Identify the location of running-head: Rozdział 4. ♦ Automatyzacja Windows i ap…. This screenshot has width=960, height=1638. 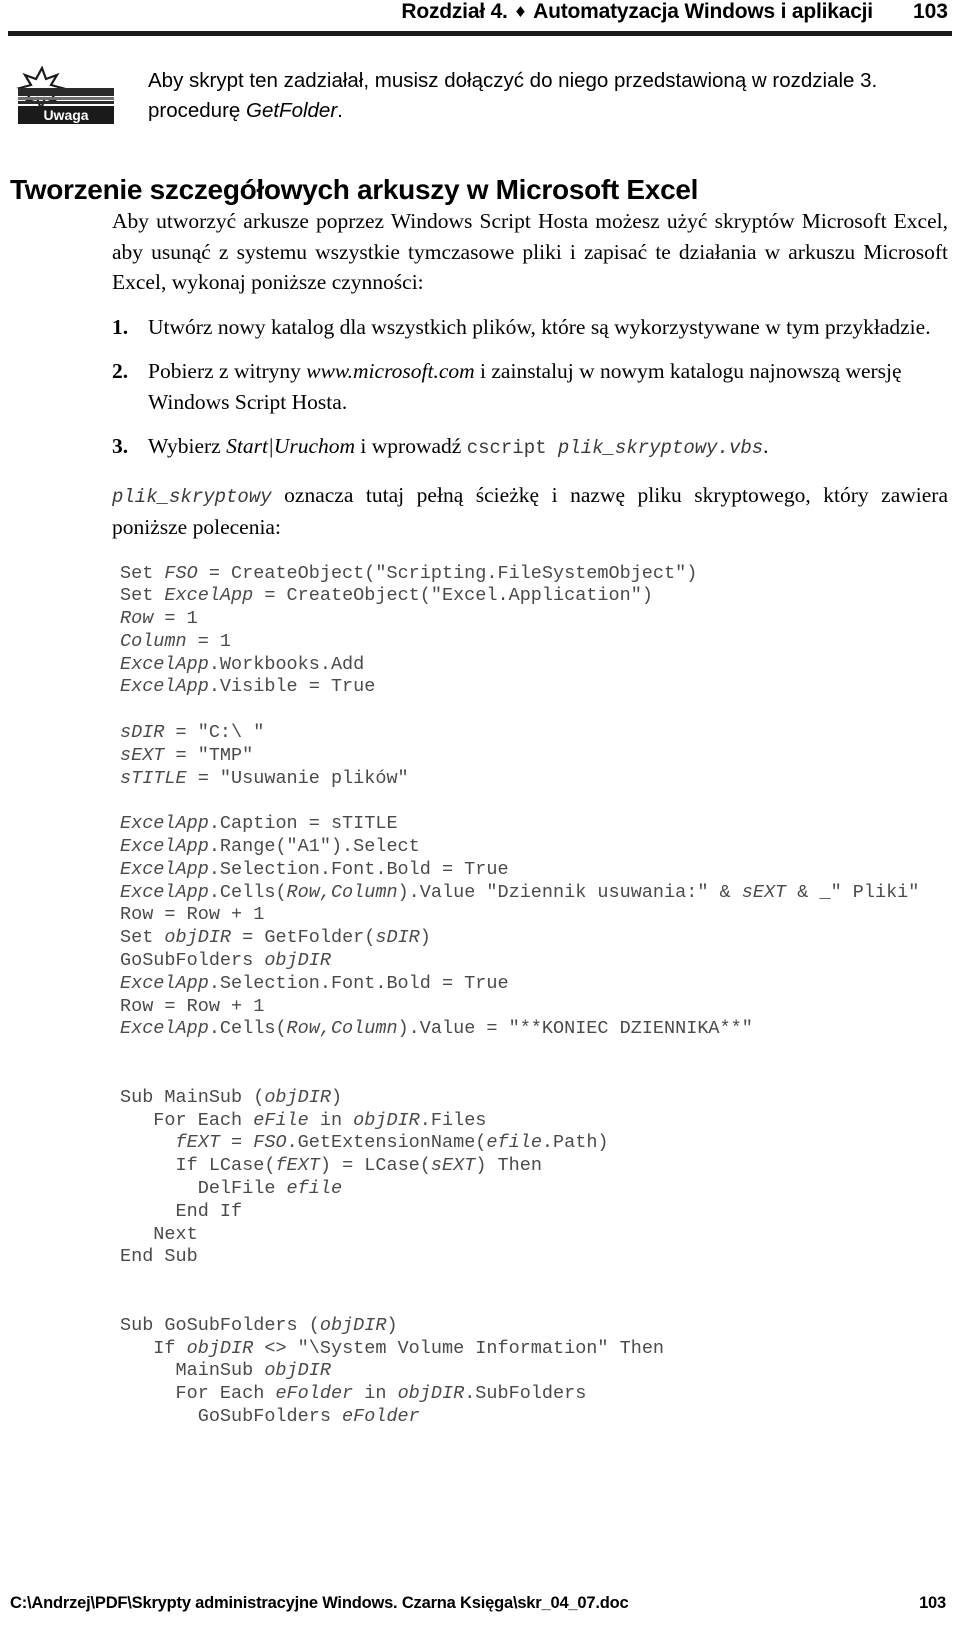
(480, 17).